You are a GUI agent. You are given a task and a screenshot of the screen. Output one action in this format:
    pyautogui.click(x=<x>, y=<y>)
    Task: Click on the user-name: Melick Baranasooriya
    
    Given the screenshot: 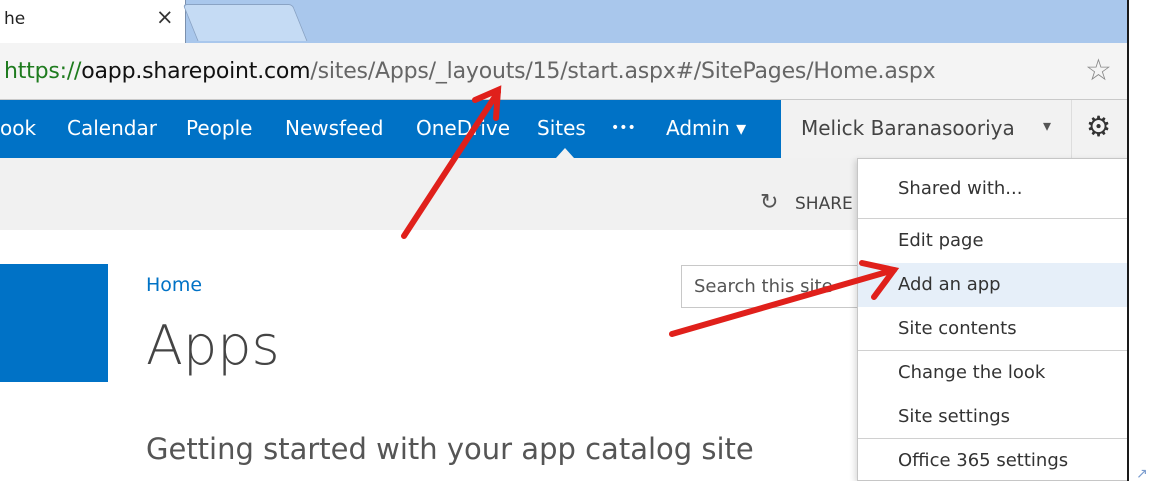 What is the action you would take?
    pyautogui.click(x=908, y=128)
    